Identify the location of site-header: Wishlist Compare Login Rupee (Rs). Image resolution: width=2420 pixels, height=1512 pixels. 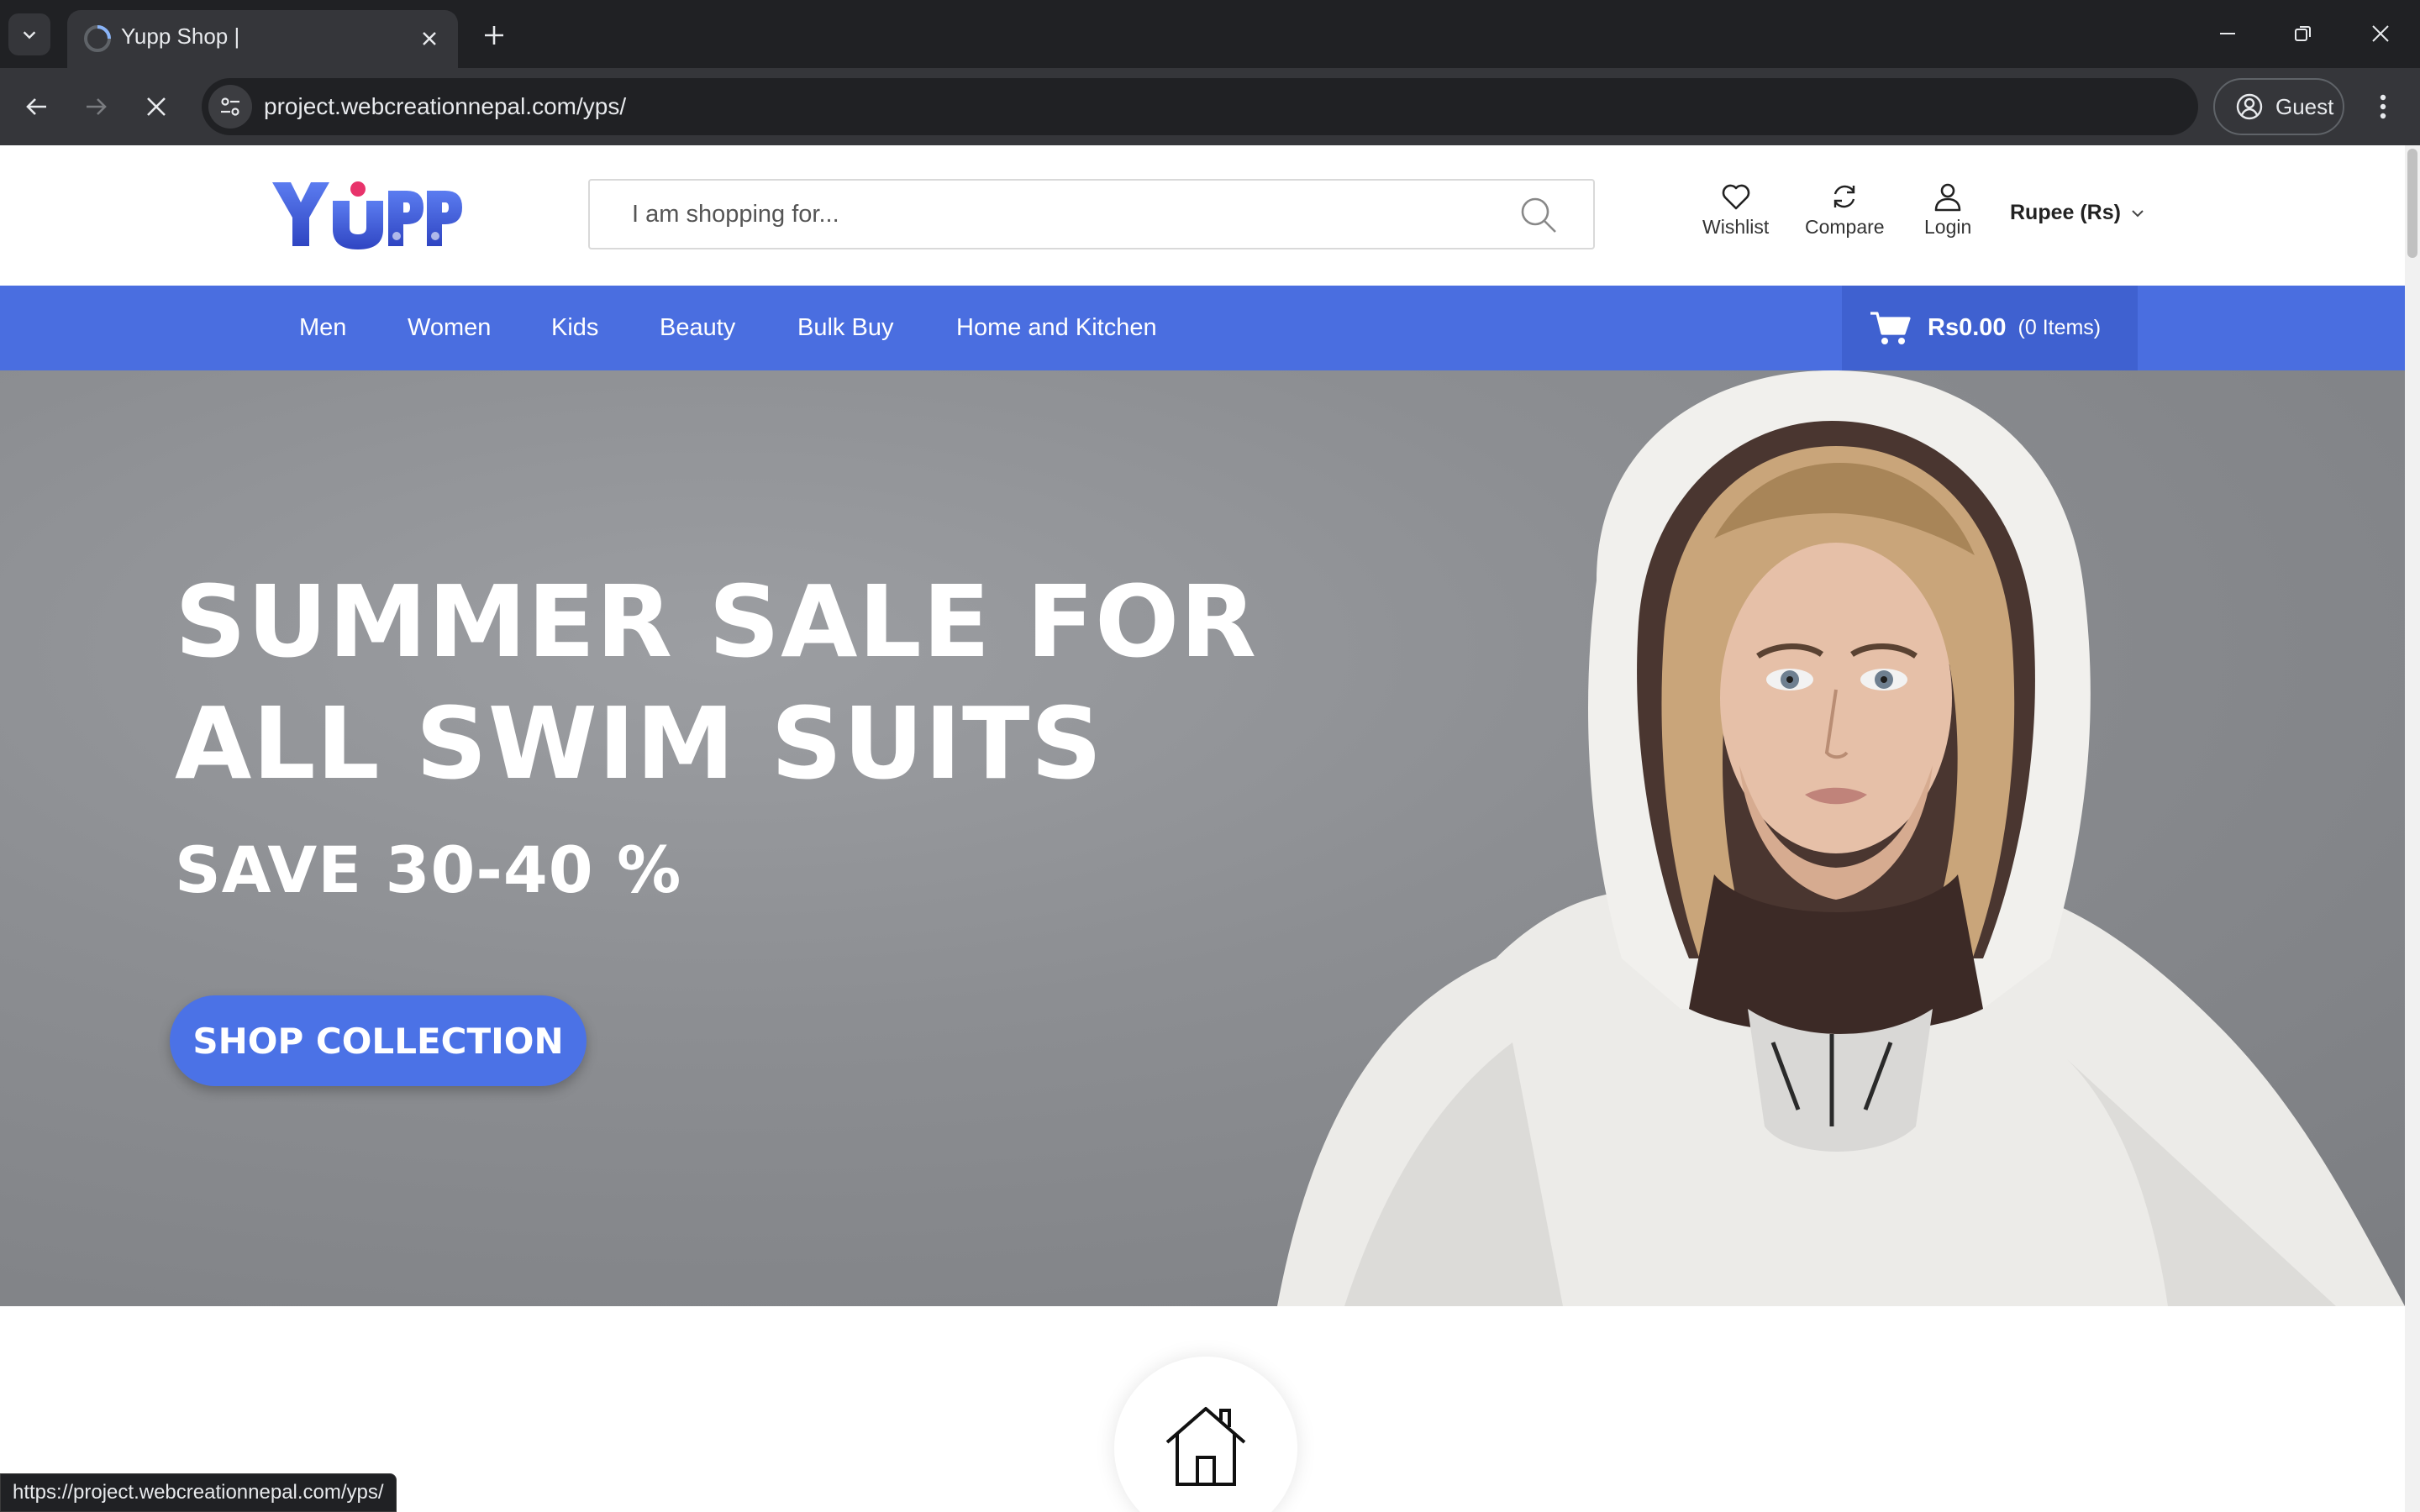
(1202, 215).